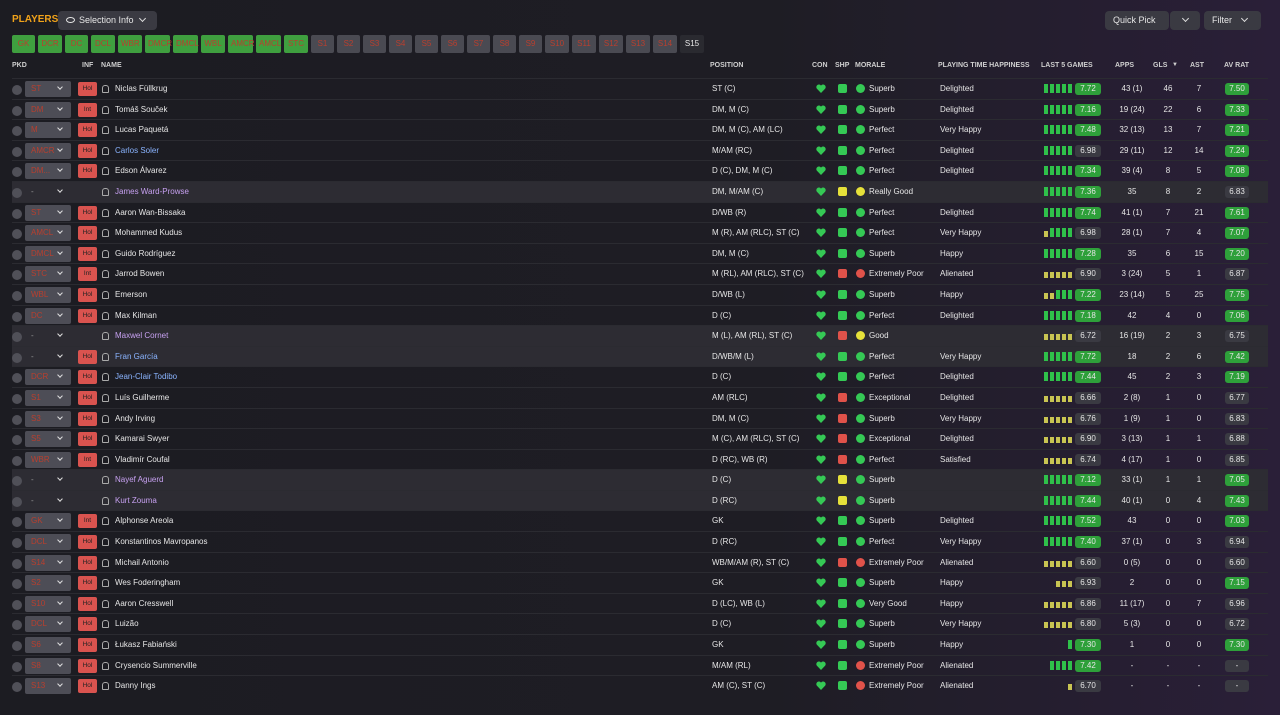 This screenshot has height=715, width=1280. What do you see at coordinates (268, 44) in the screenshot?
I see `position-tab-amcl: AMCL` at bounding box center [268, 44].